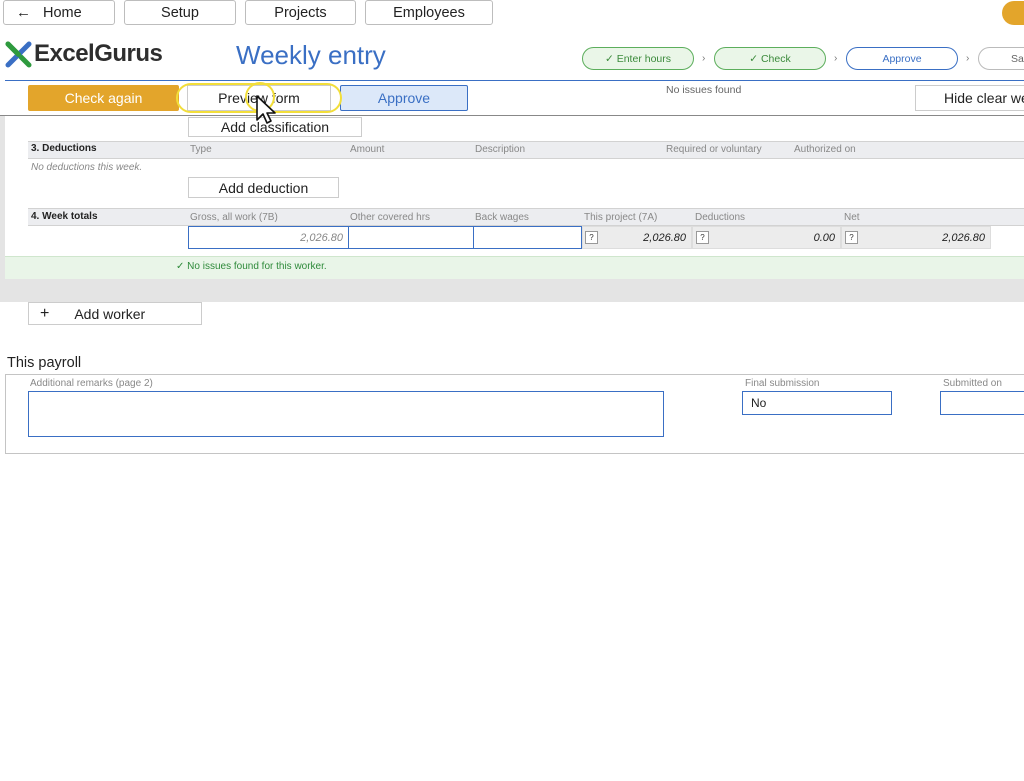 Image resolution: width=1024 pixels, height=781 pixels. I want to click on add-worker-label: Add worker, so click(110, 313).